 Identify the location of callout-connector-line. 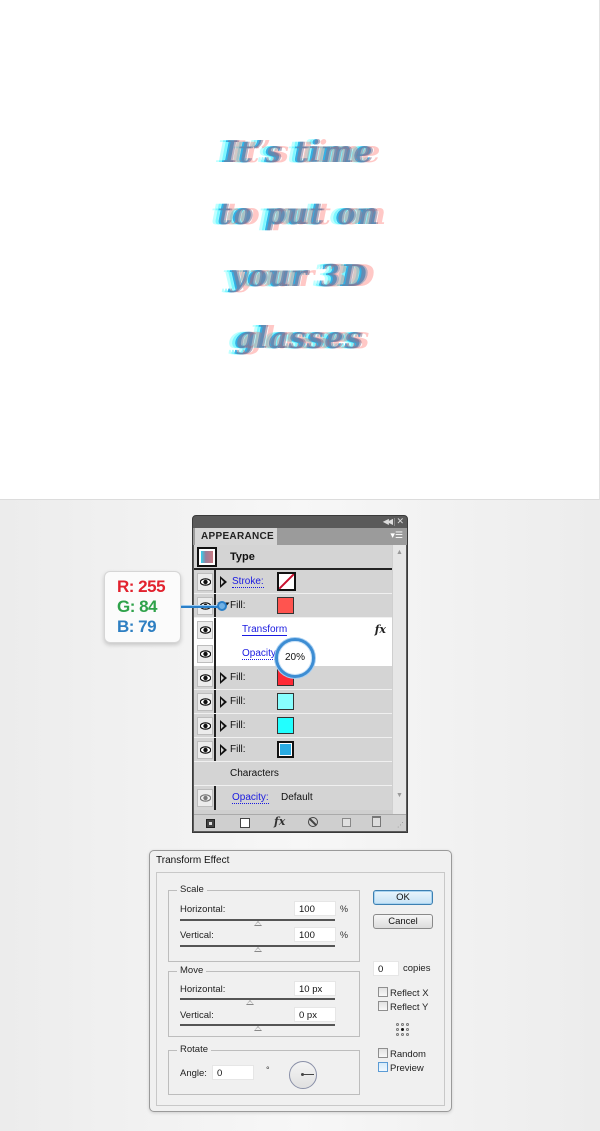
(201, 606).